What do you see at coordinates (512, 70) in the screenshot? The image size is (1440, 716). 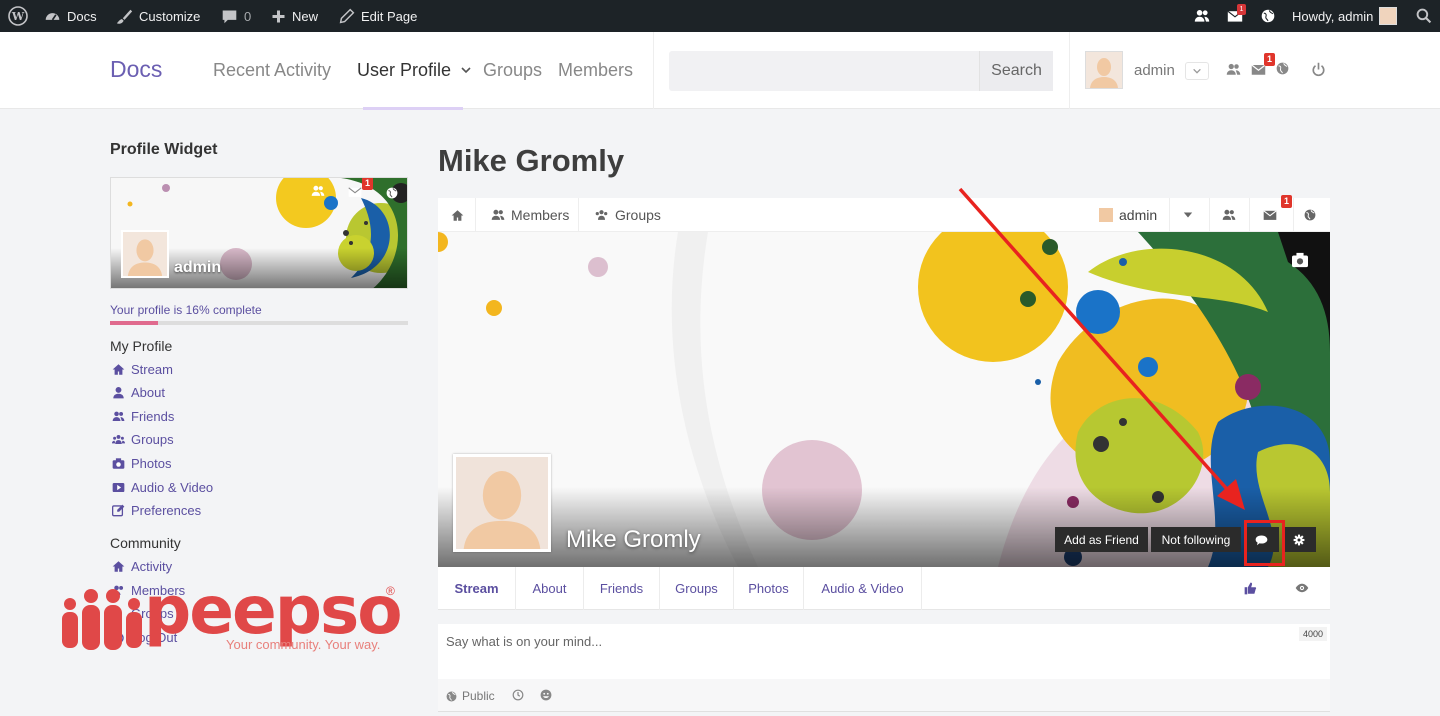 I see `nav-groups: Groups` at bounding box center [512, 70].